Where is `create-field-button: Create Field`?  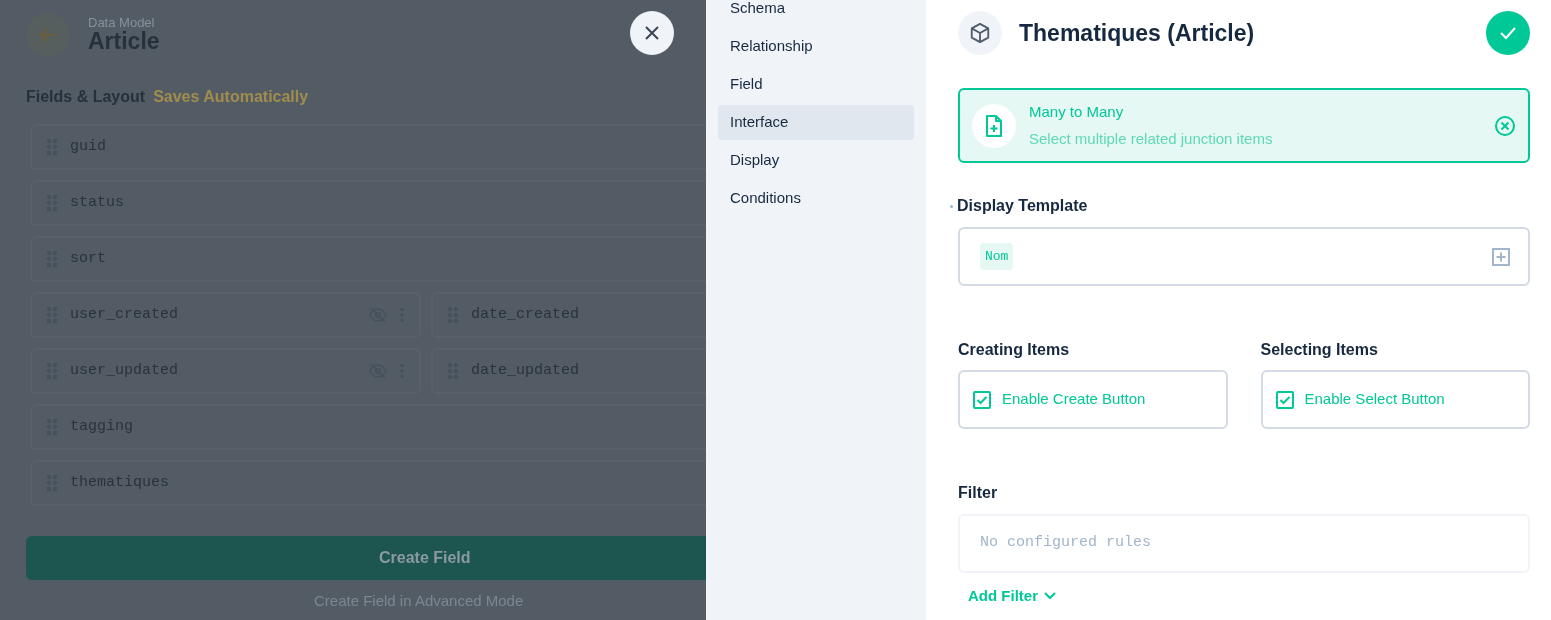
create-field-button: Create Field is located at coordinates (366, 558).